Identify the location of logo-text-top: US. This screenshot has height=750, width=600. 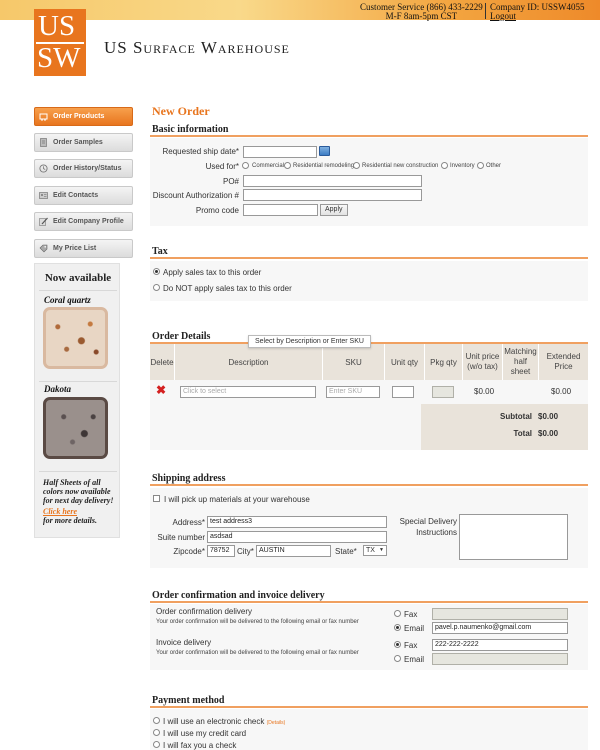
(57, 26).